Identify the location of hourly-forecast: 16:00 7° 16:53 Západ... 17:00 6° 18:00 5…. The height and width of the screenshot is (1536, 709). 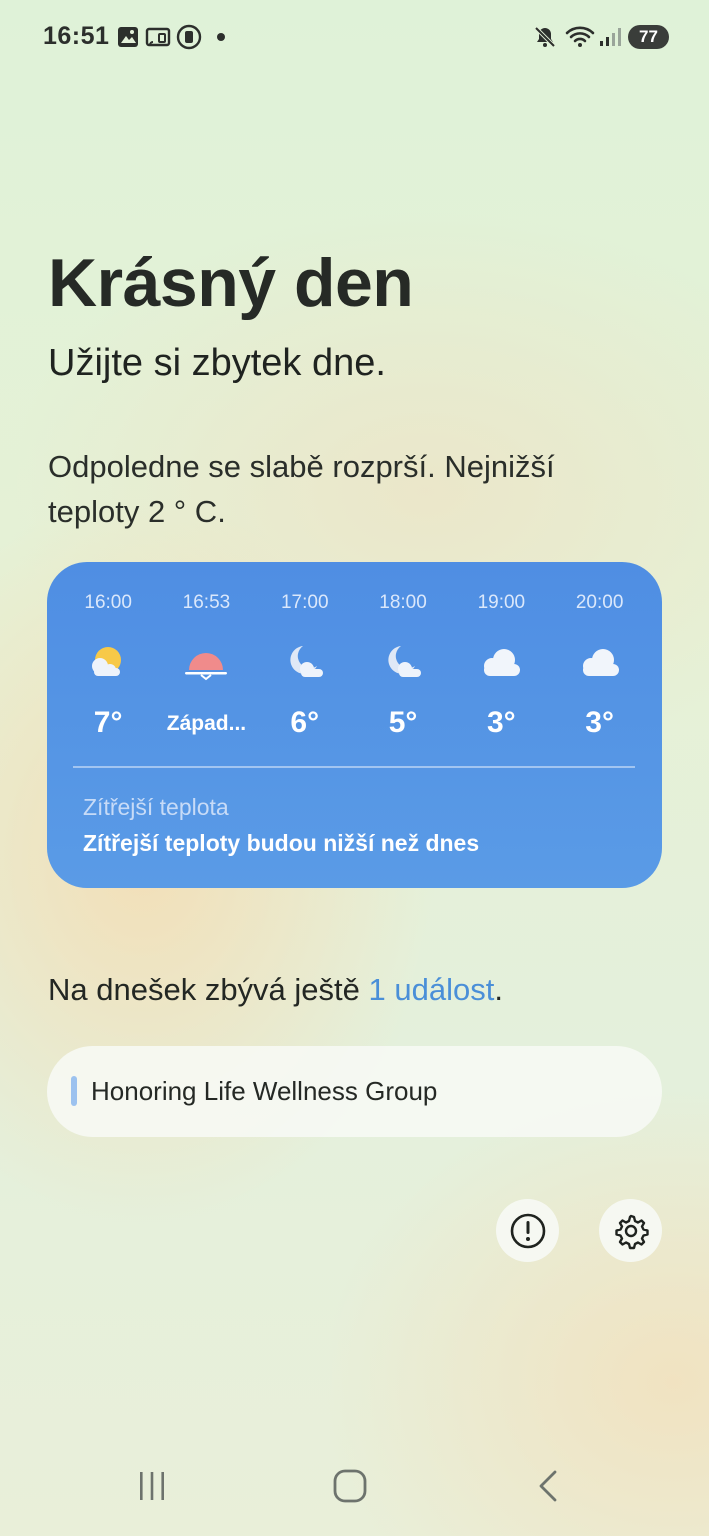
(354, 666).